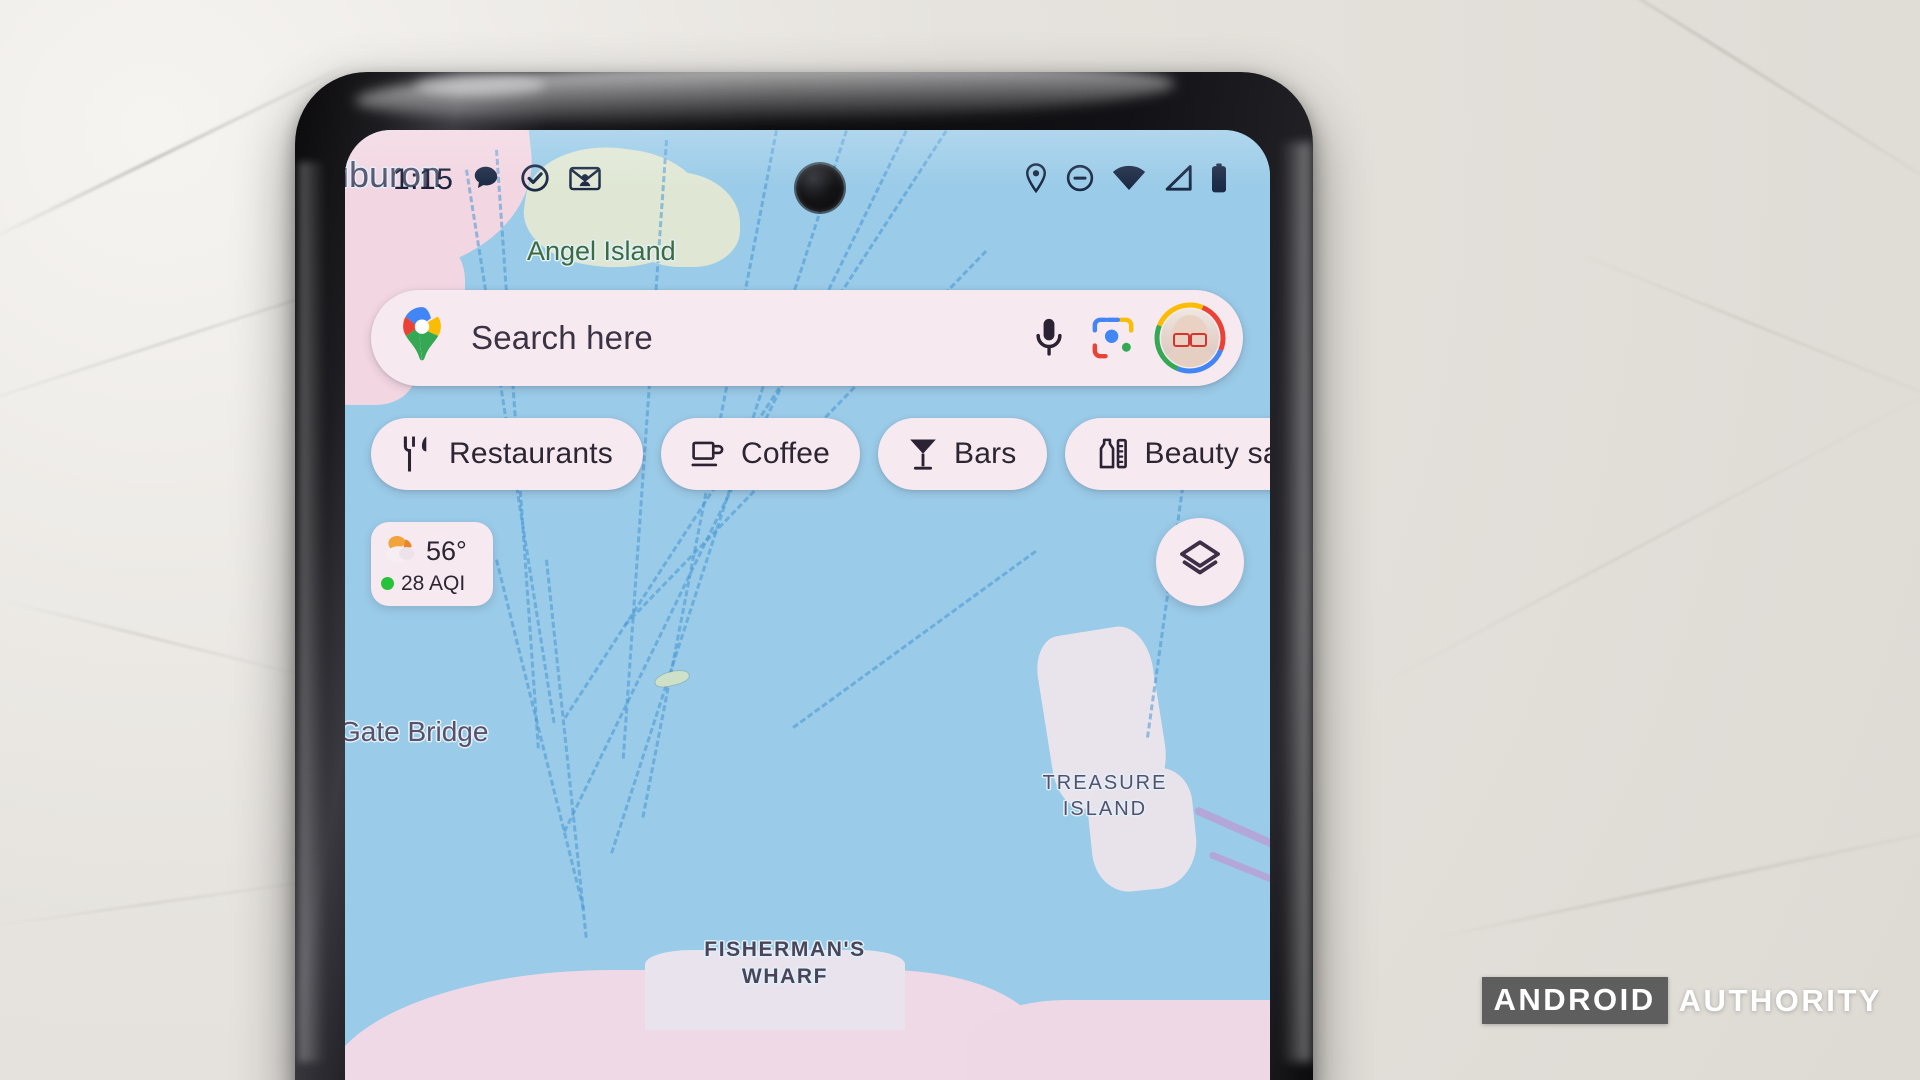  What do you see at coordinates (1190, 357) in the screenshot?
I see `avatar-shoulders` at bounding box center [1190, 357].